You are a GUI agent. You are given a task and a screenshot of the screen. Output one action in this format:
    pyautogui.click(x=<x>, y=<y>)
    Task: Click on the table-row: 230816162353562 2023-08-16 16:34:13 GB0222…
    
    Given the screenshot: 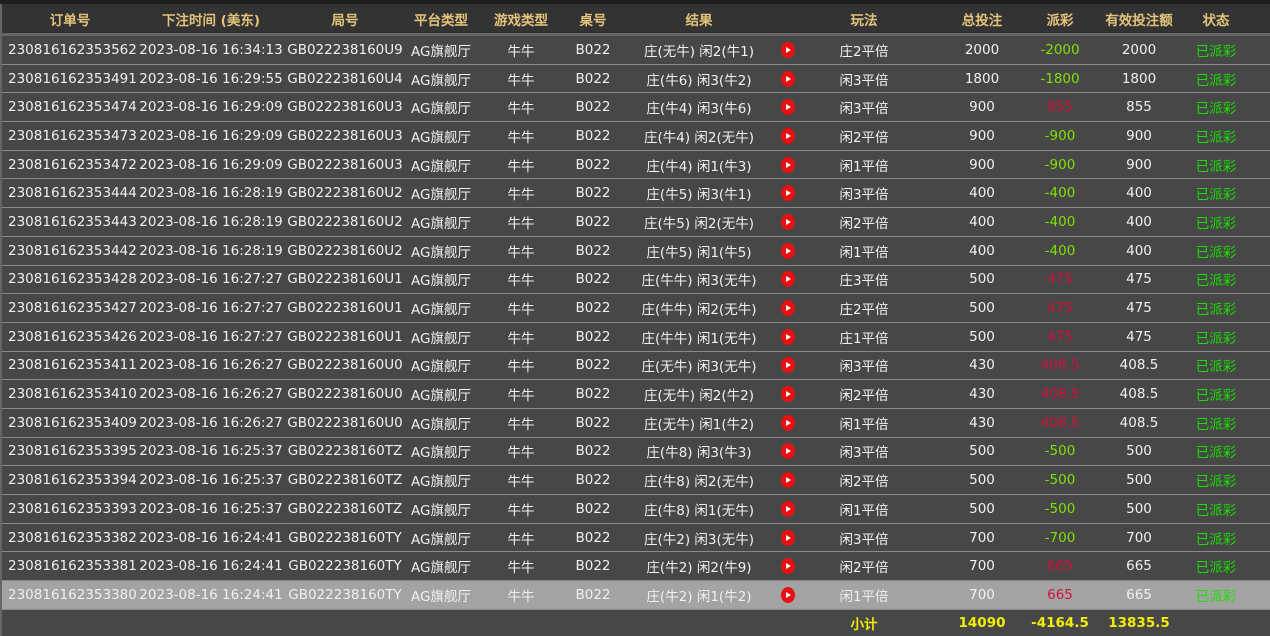 What is the action you would take?
    pyautogui.click(x=636, y=50)
    